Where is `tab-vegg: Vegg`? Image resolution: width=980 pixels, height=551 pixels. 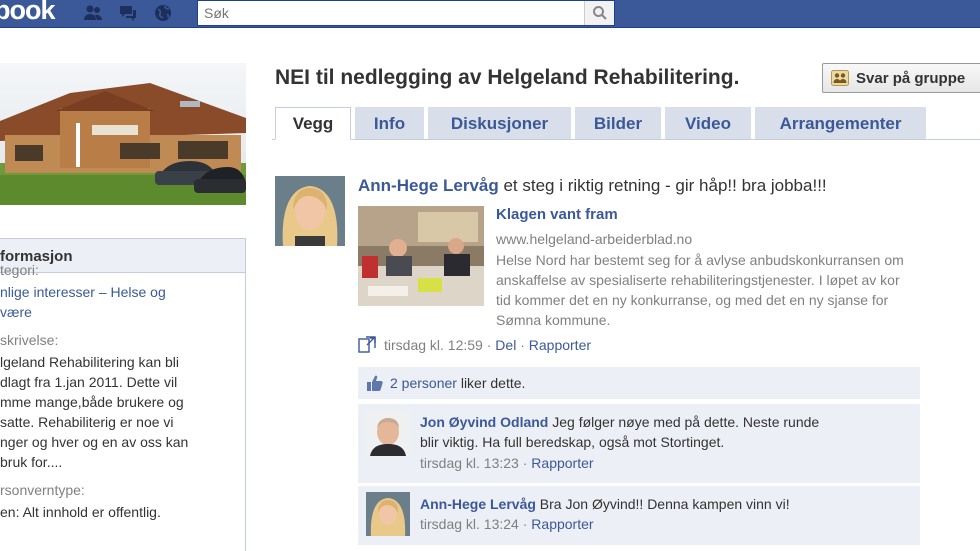
tab-vegg: Vegg is located at coordinates (313, 123).